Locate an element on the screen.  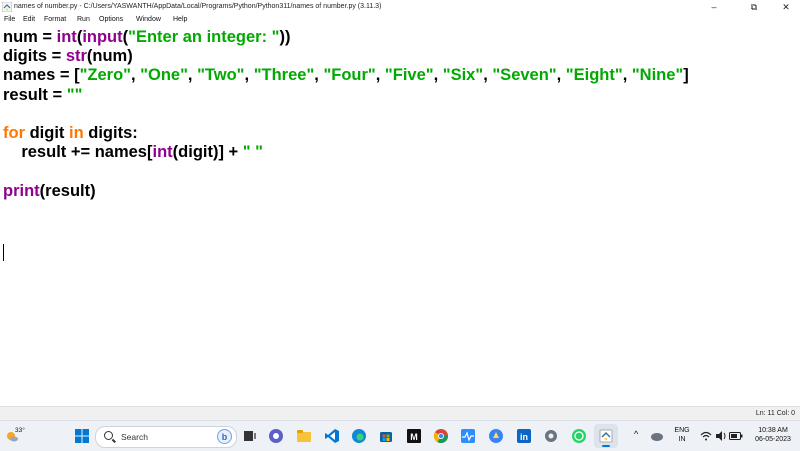
onedrive-cloud-icon is located at coordinates (657, 436).